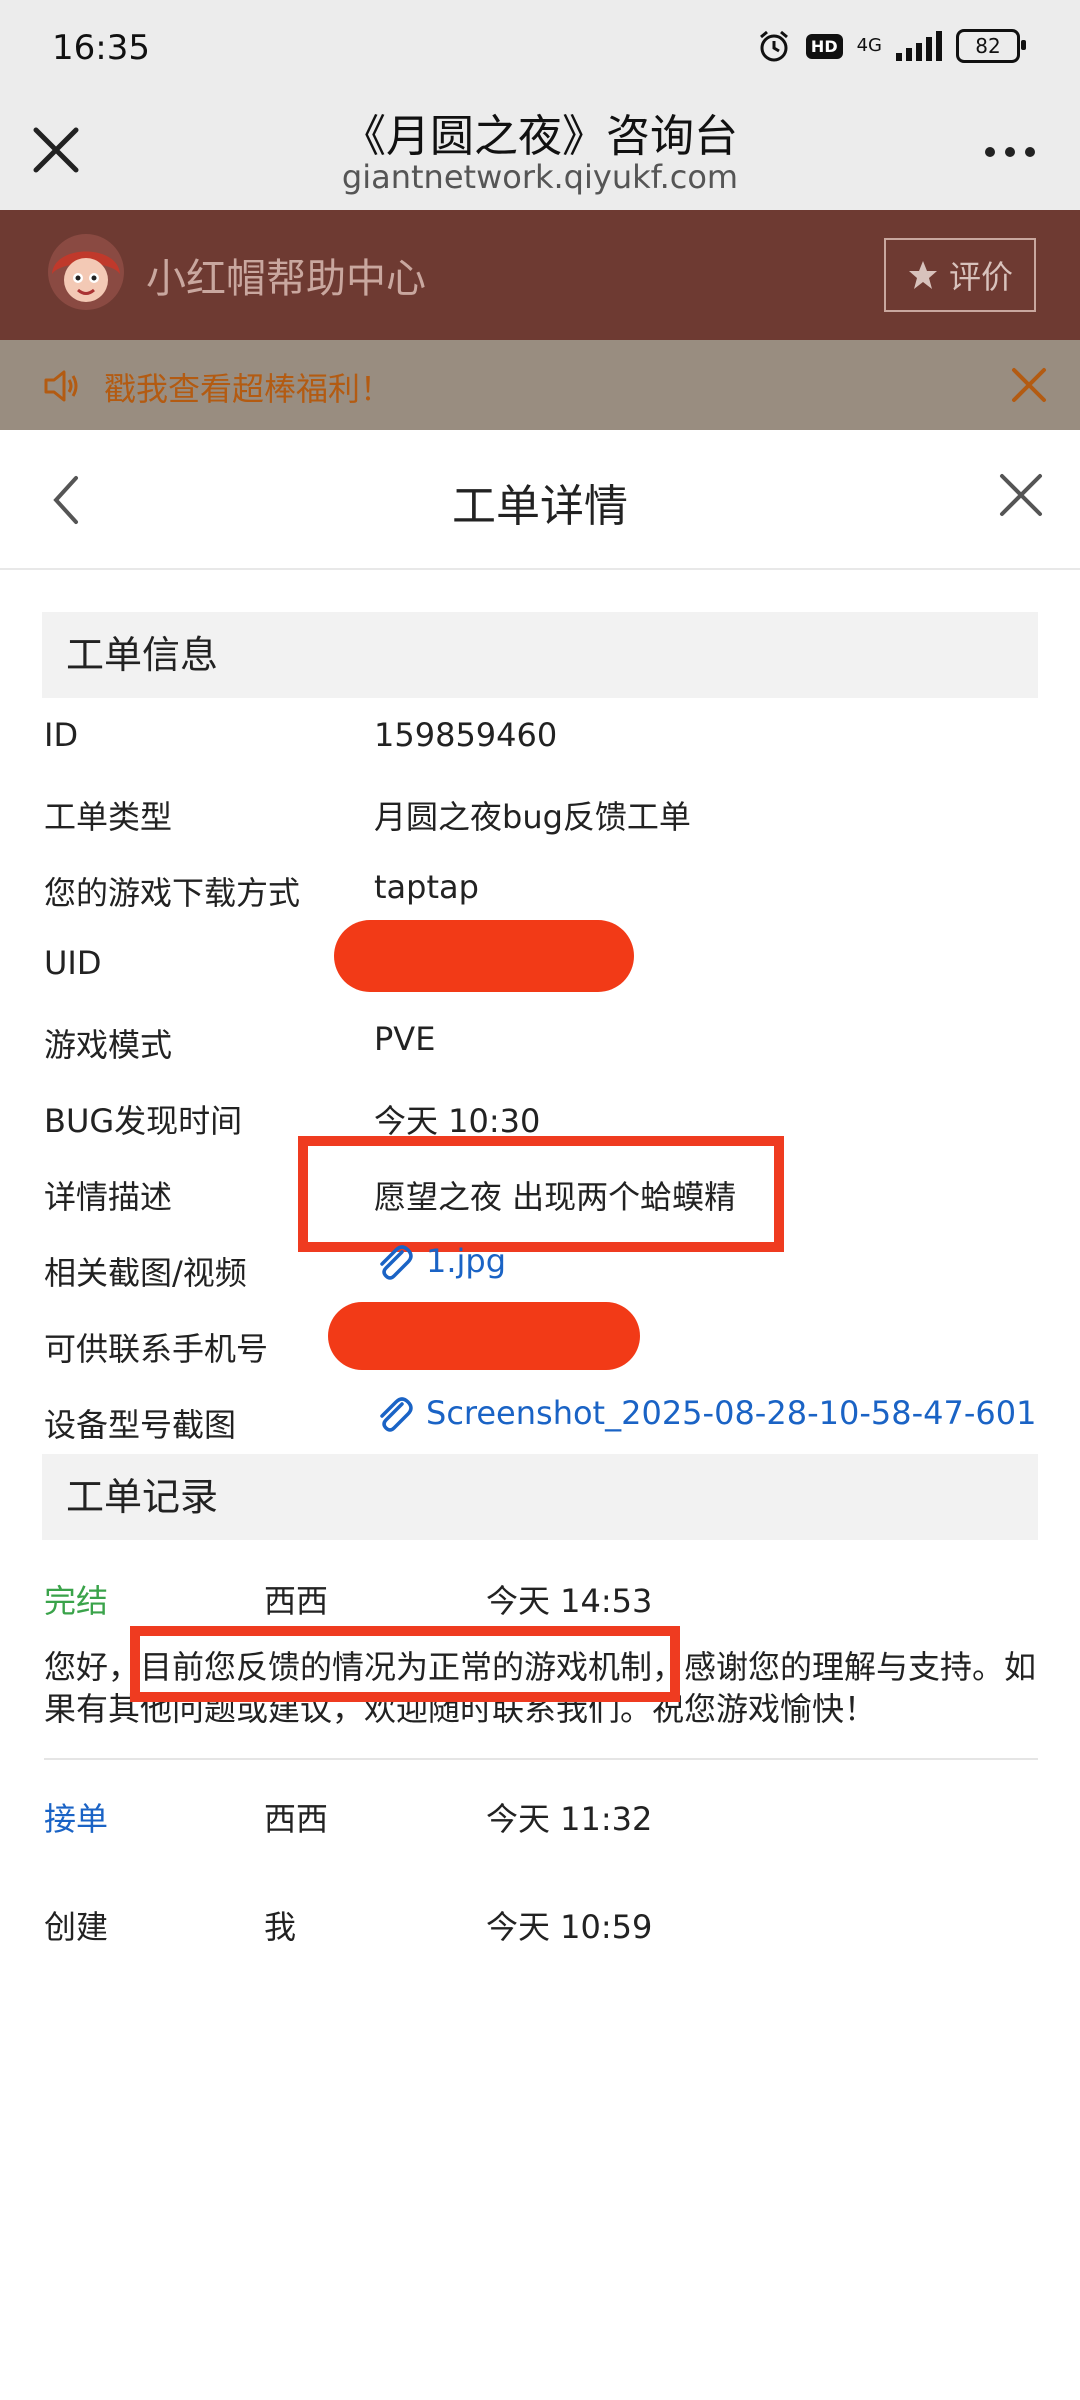 The image size is (1080, 2400). I want to click on info-value-download: taptap, so click(426, 887).